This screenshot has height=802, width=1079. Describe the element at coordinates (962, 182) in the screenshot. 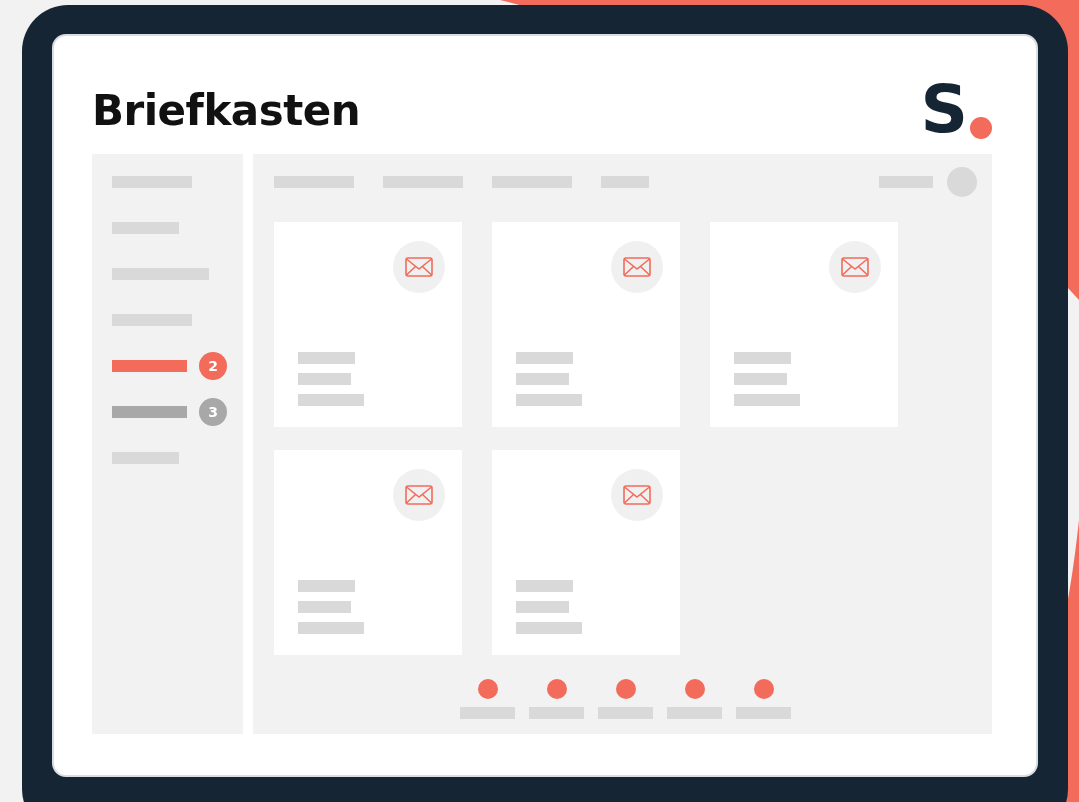

I see `avatar-icon` at that location.